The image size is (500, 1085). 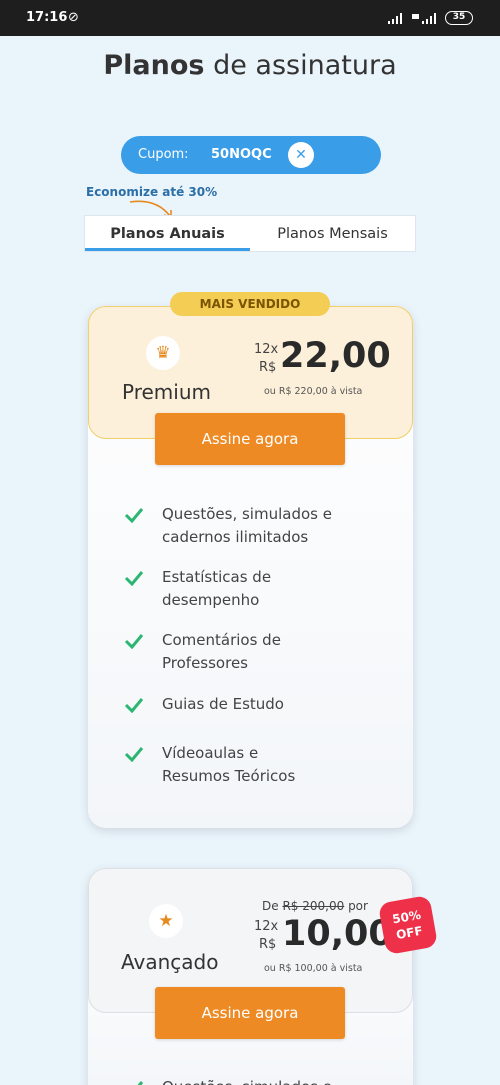 What do you see at coordinates (313, 968) in the screenshot?
I see `cash-price: ou R$ 100,00 à vista` at bounding box center [313, 968].